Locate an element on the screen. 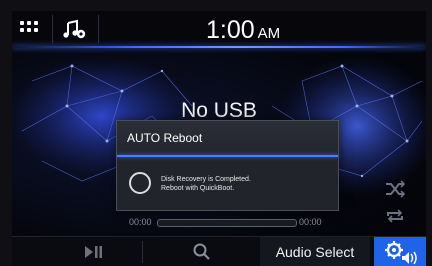 This screenshot has width=432, height=266. repeat-icon is located at coordinates (395, 216).